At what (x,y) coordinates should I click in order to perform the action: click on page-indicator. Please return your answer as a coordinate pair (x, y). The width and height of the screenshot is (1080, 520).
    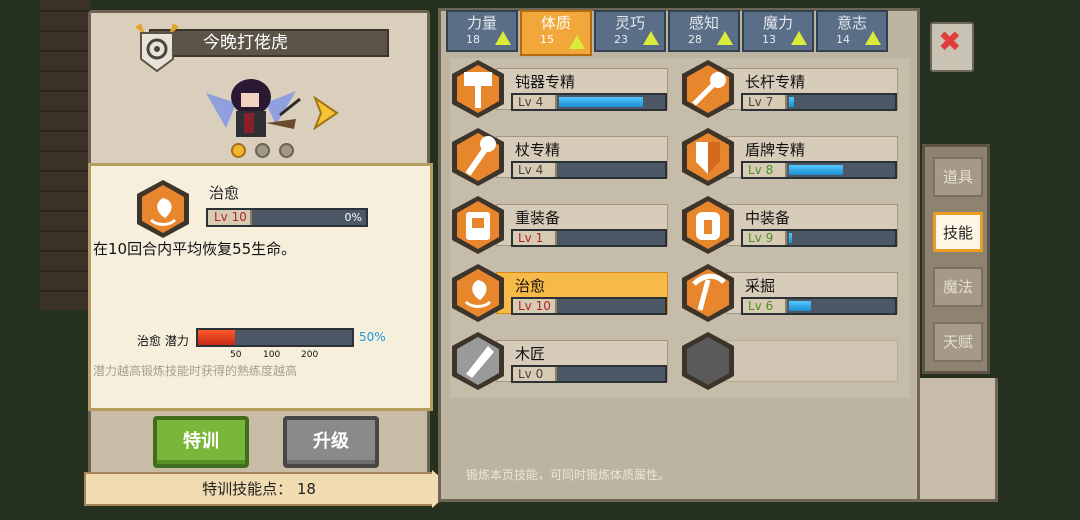
    Looking at the image, I should click on (262, 150).